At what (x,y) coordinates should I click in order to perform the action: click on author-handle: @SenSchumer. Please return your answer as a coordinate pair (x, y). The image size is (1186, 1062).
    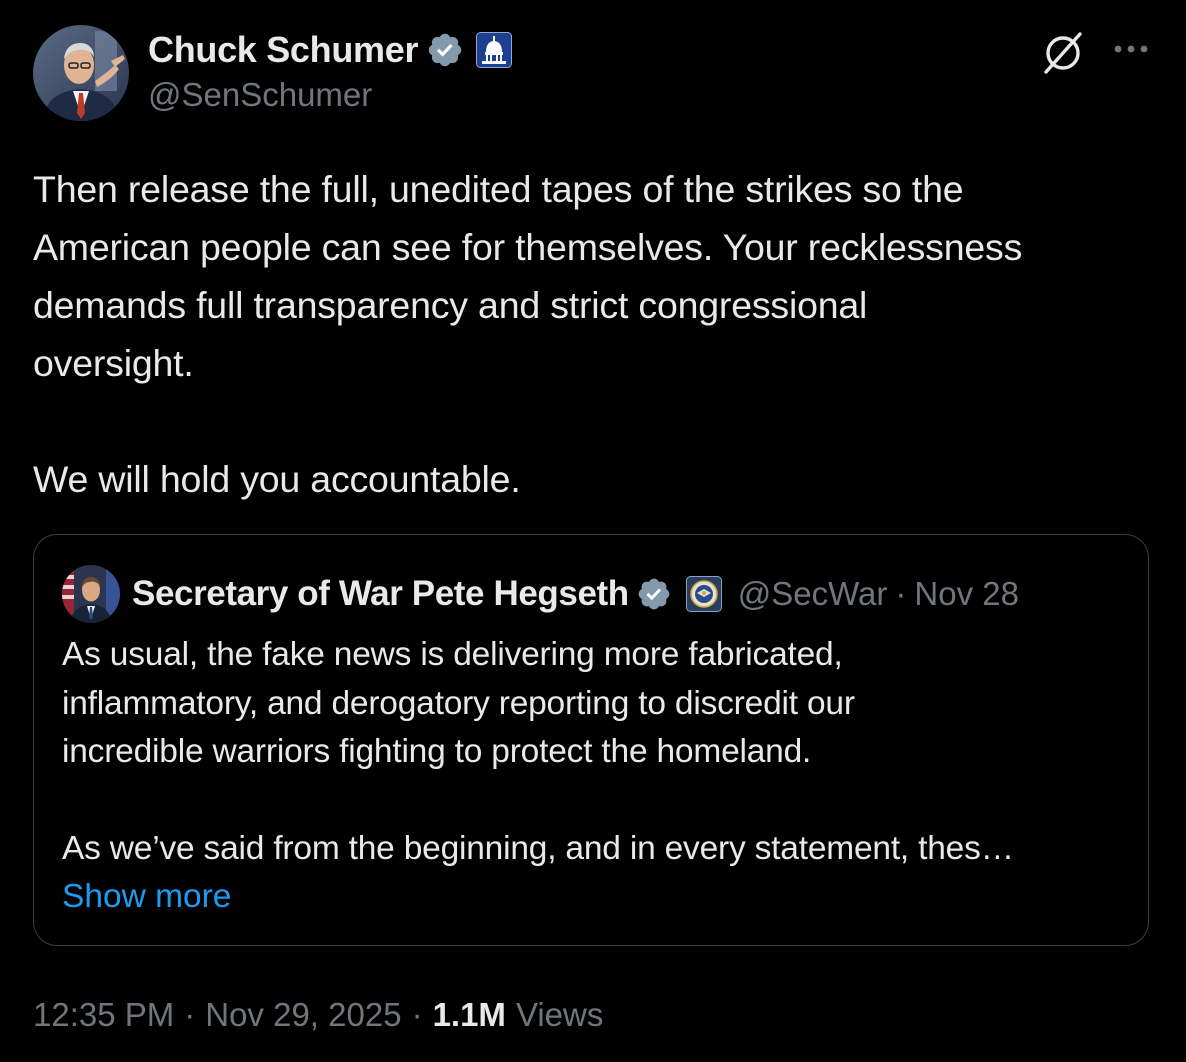
    Looking at the image, I should click on (260, 95).